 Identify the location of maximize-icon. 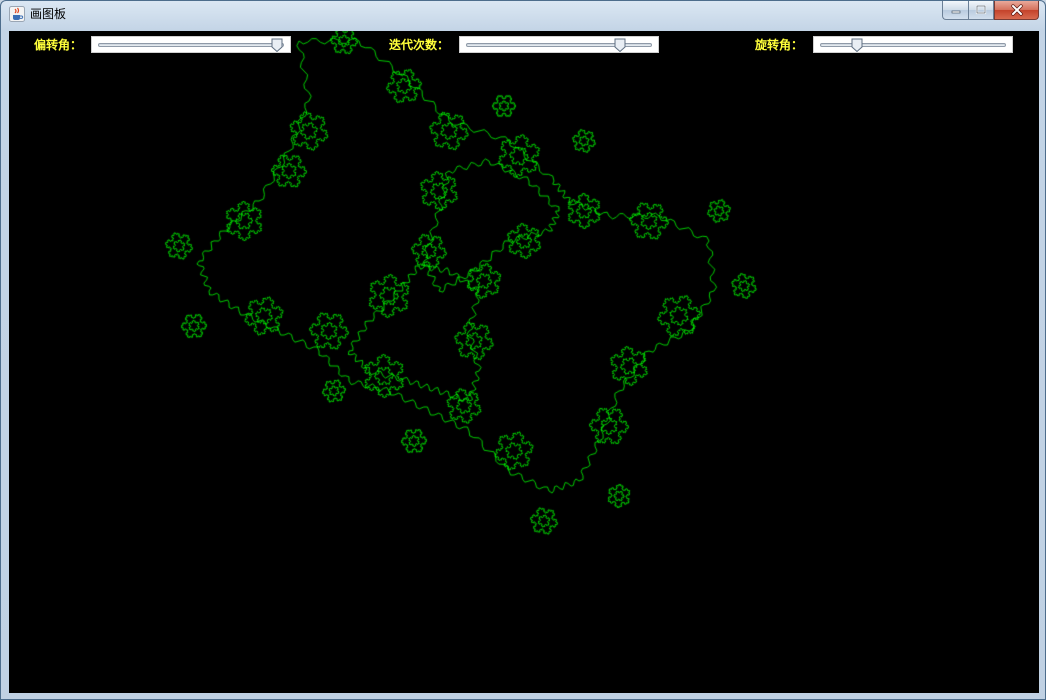
(981, 10).